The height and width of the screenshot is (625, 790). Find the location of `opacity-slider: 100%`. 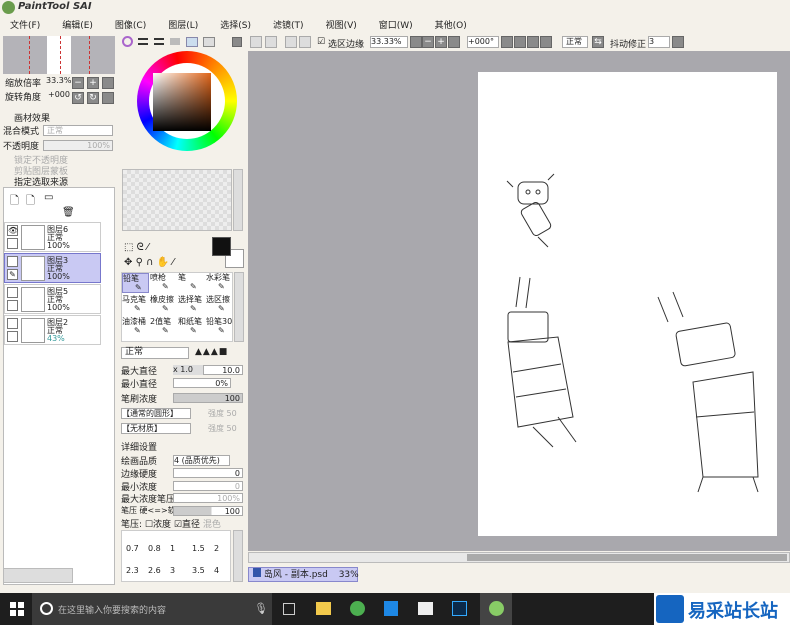

opacity-slider: 100% is located at coordinates (78, 145).